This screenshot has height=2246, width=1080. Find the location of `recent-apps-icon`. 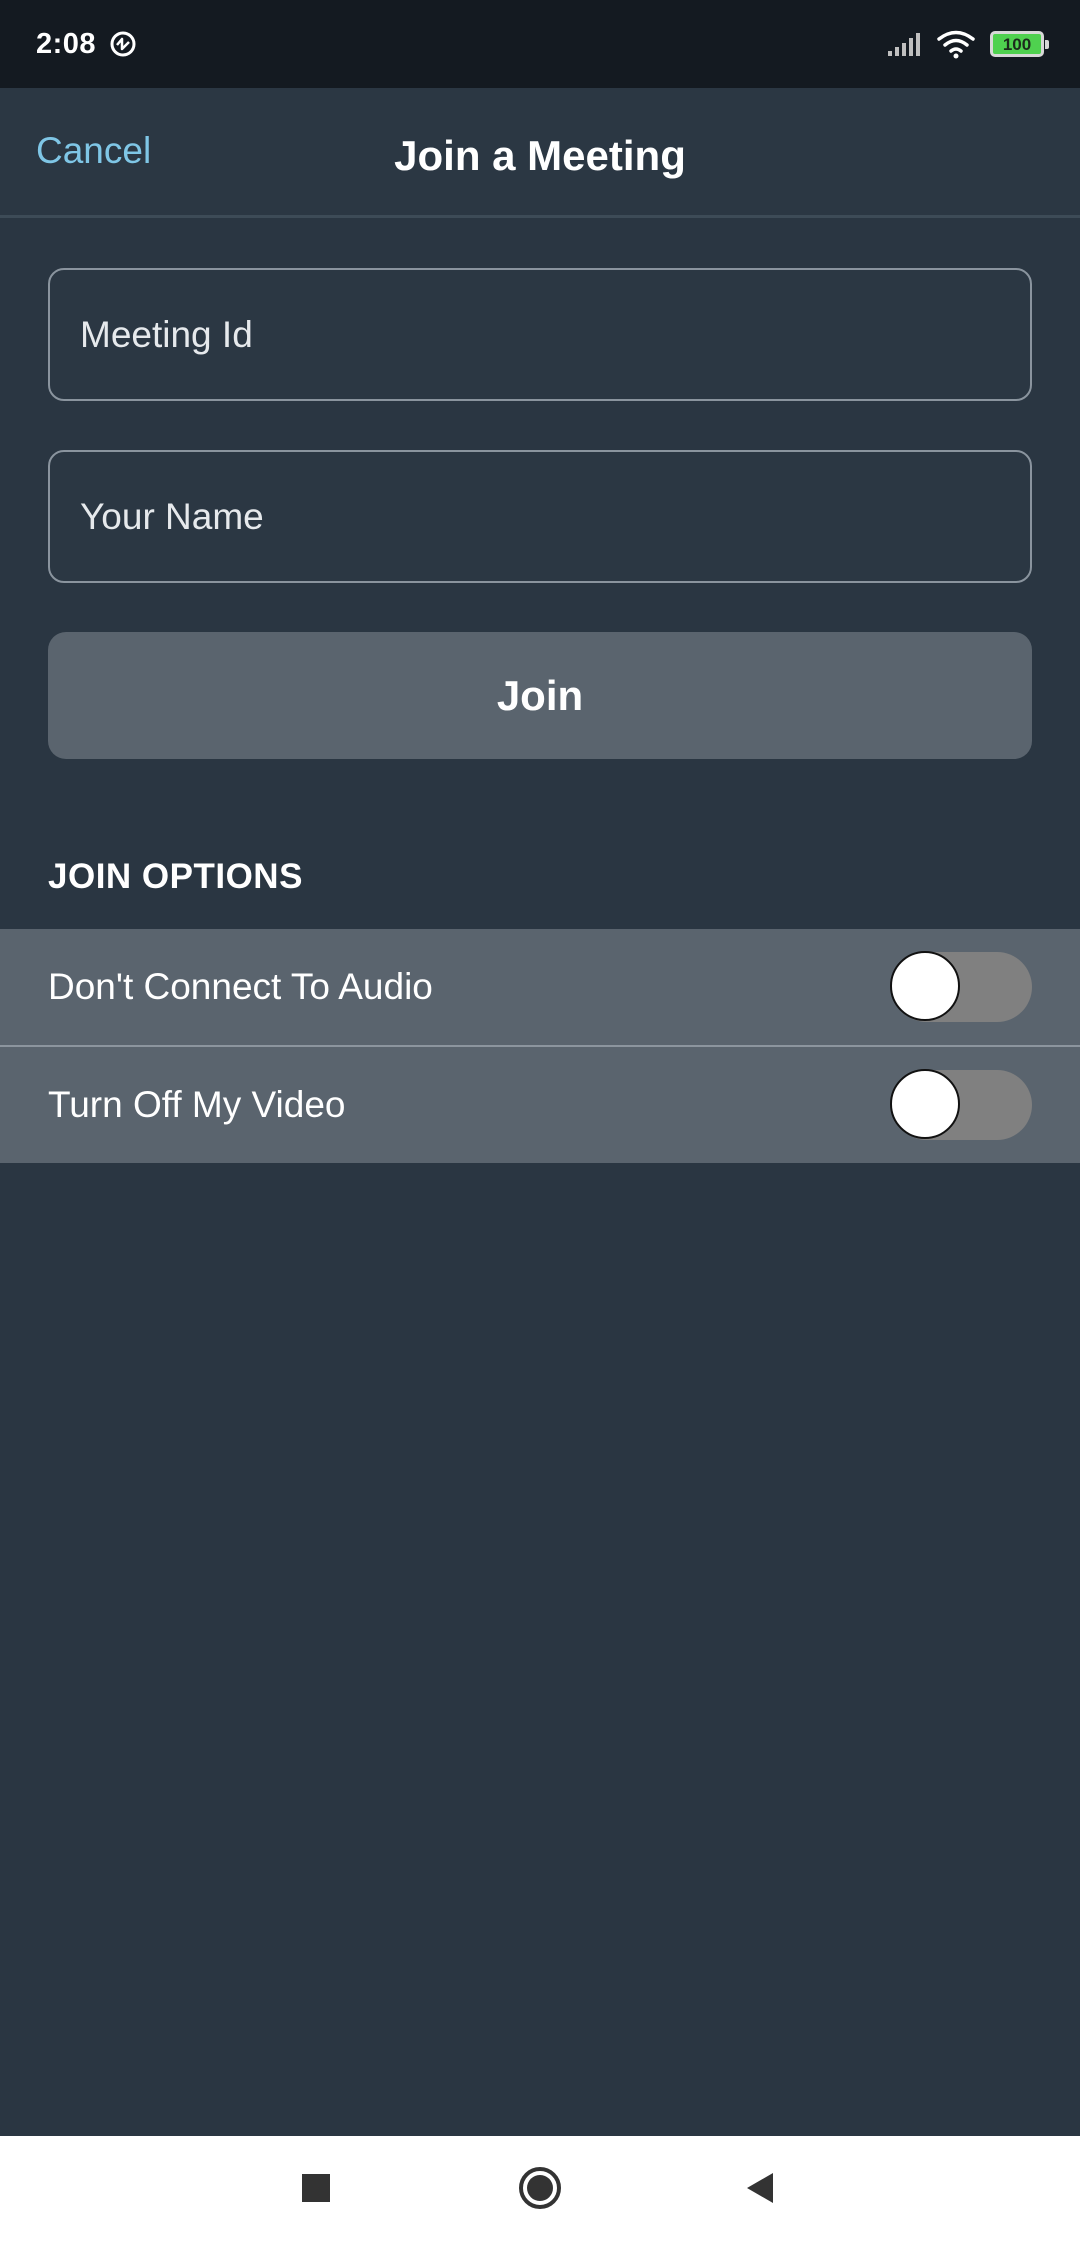

recent-apps-icon is located at coordinates (316, 2188).